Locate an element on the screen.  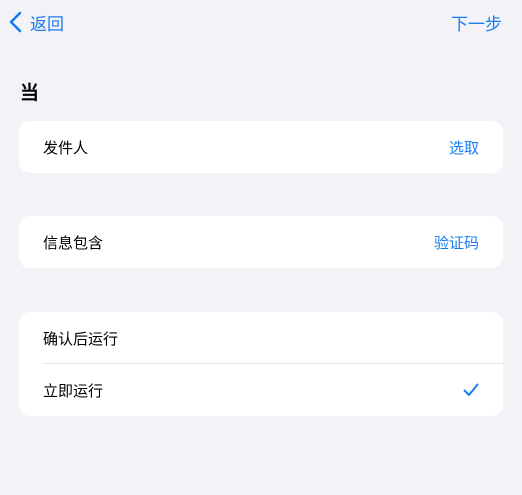
sender-choose-button: 选取 is located at coordinates (464, 147).